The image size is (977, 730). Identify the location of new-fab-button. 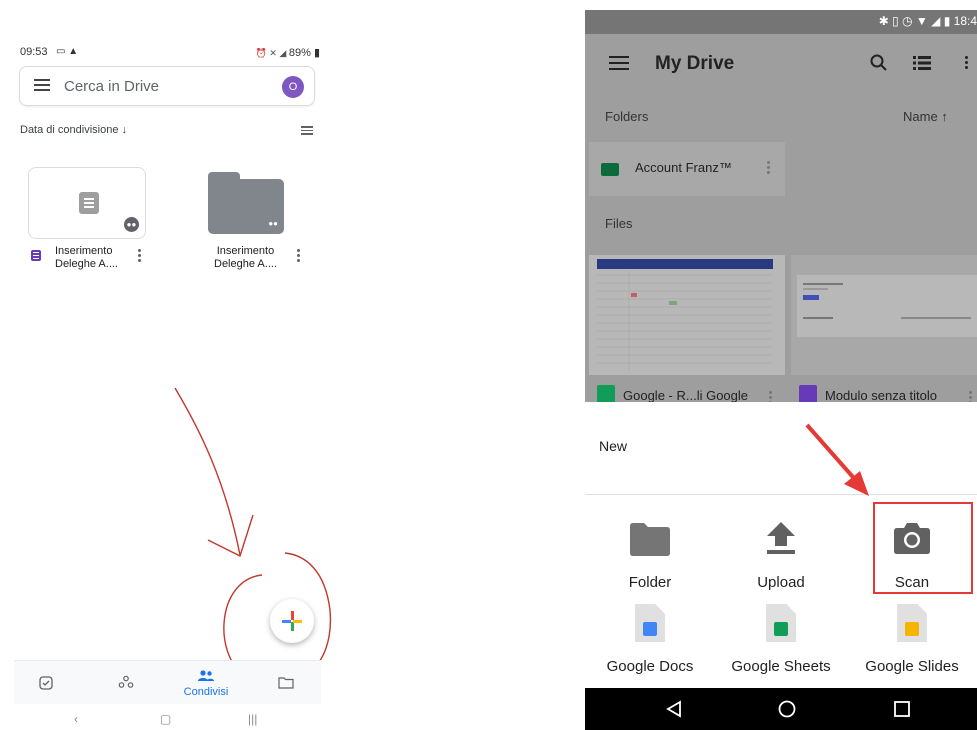
(292, 621).